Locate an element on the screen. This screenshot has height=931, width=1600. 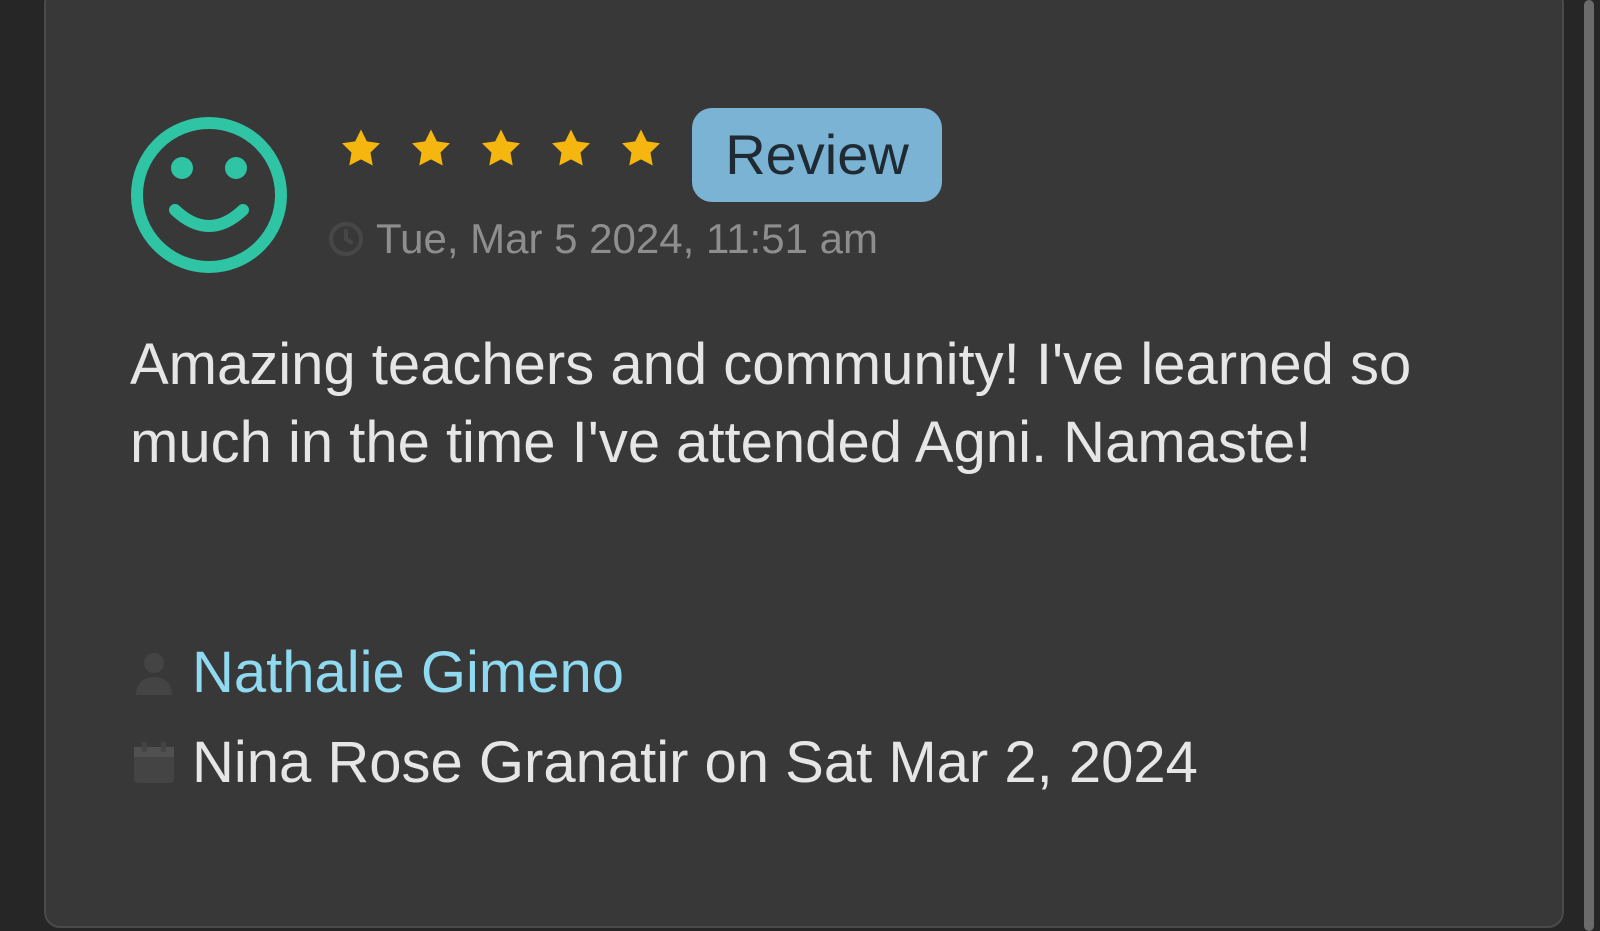
review-timestamp: Tue, Mar 5 2024, 11:51 am is located at coordinates (627, 238).